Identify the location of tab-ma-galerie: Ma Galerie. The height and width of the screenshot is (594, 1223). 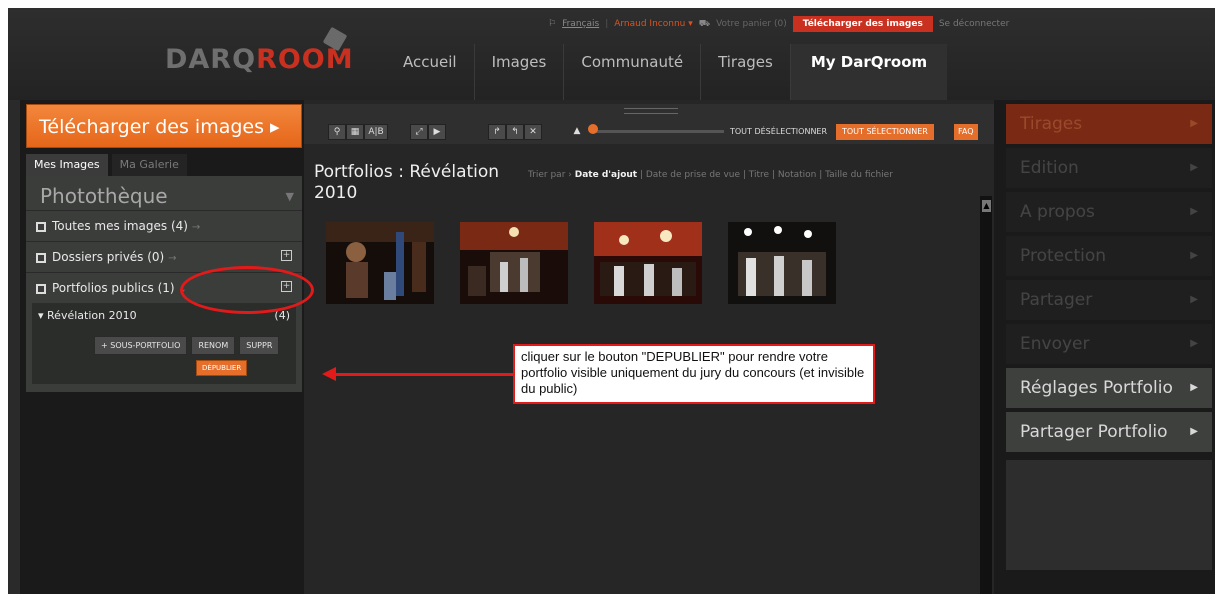
(149, 165).